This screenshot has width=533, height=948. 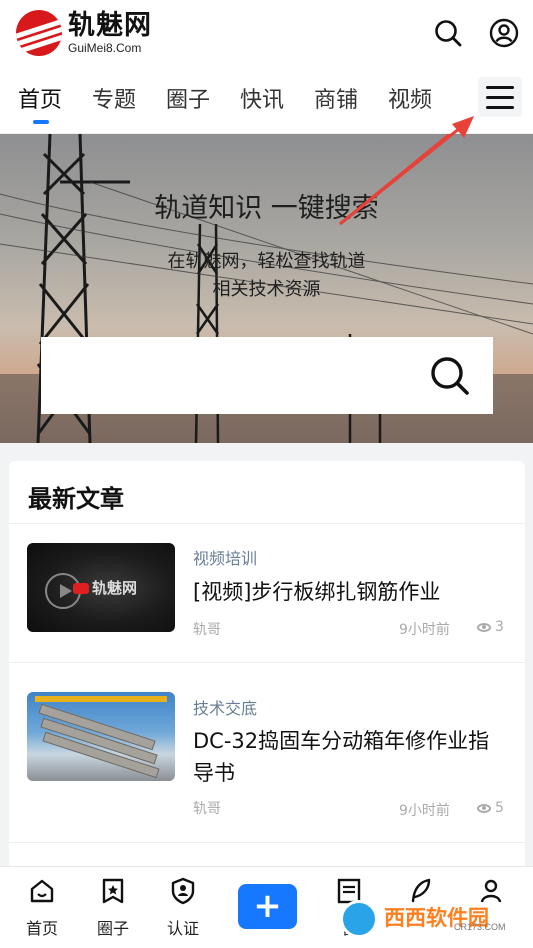 What do you see at coordinates (499, 808) in the screenshot?
I see `view-count: 5` at bounding box center [499, 808].